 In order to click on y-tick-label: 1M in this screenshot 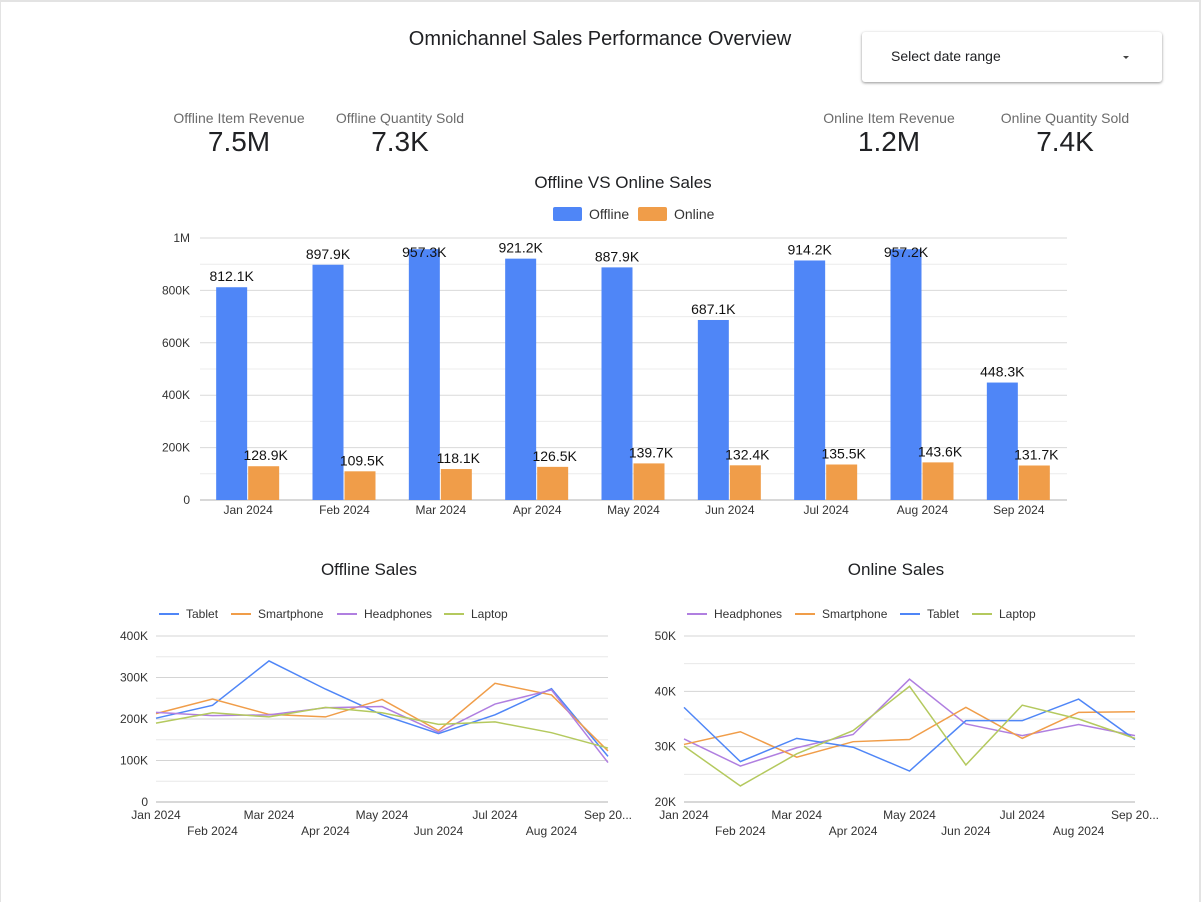, I will do `click(181, 238)`.